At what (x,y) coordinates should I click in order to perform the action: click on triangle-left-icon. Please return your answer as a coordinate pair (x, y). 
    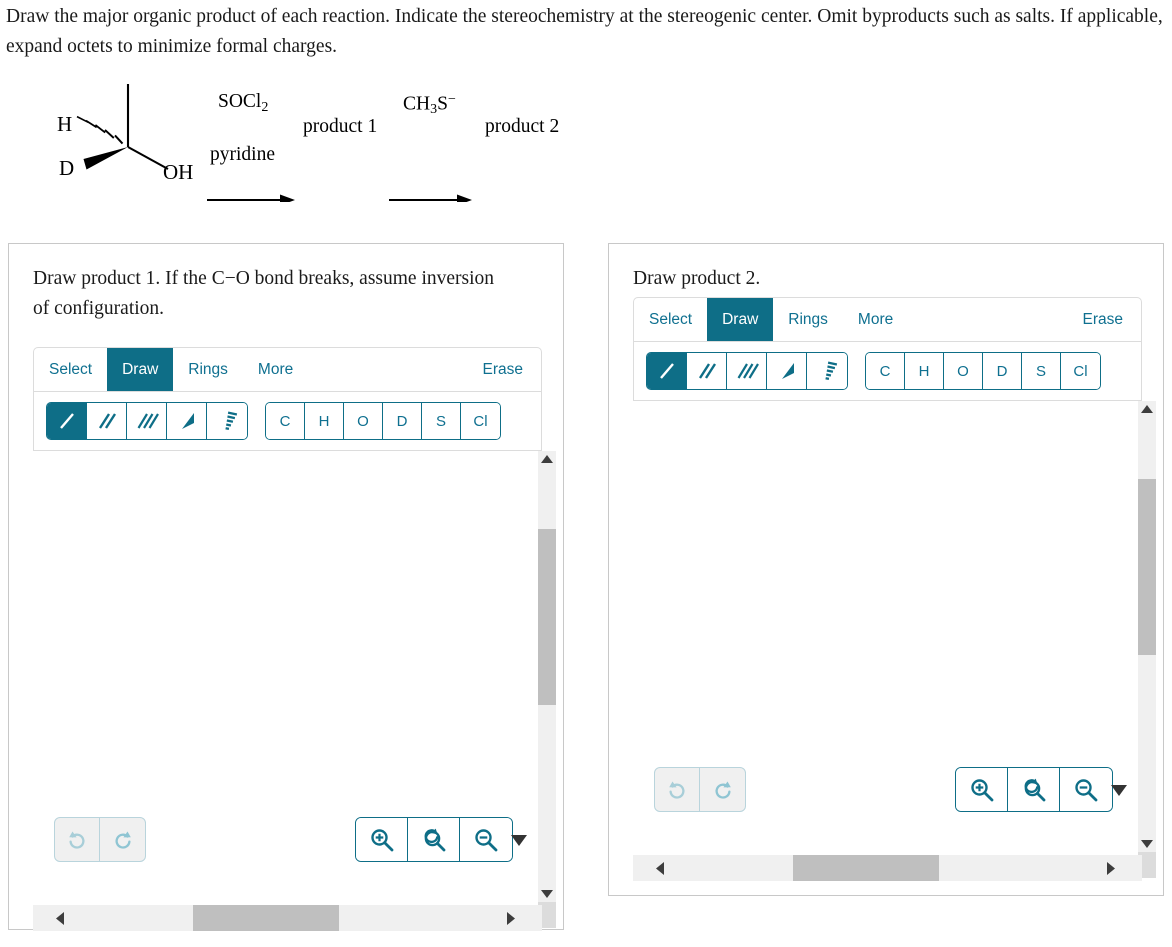
    Looking at the image, I should click on (60, 918).